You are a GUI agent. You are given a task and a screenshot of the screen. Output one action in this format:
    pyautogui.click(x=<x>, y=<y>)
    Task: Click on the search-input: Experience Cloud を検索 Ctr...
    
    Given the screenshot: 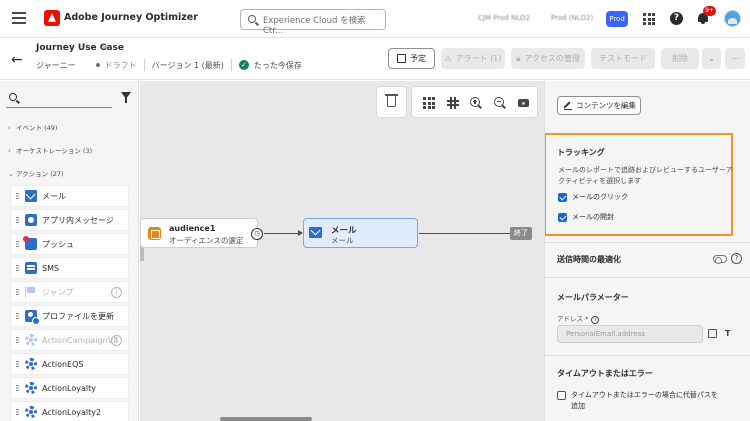 What is the action you would take?
    pyautogui.click(x=313, y=22)
    